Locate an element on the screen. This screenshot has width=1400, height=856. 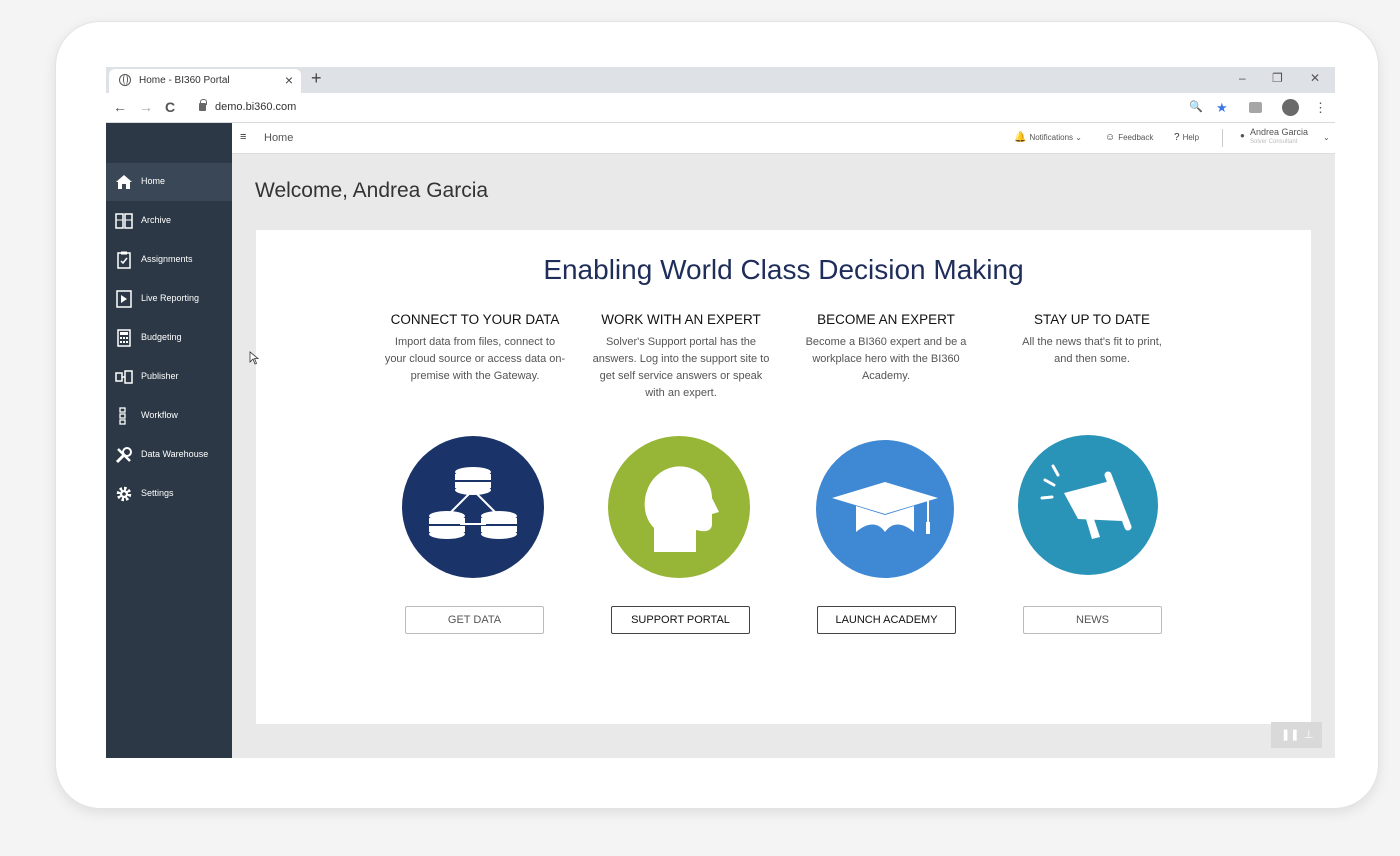
panel-headline: Enabling World Class Decision Making is located at coordinates (783, 269).